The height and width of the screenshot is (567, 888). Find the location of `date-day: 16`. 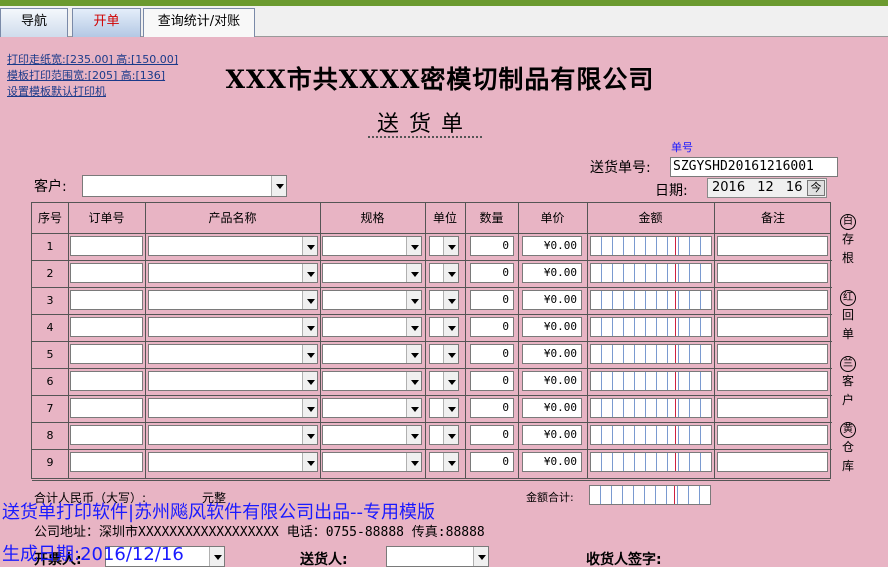

date-day: 16 is located at coordinates (794, 187).